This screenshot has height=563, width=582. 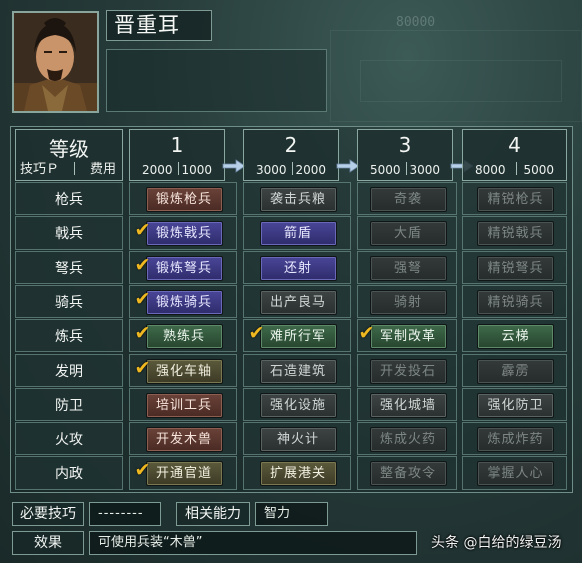 What do you see at coordinates (416, 22) in the screenshot?
I see `background-number: 80000` at bounding box center [416, 22].